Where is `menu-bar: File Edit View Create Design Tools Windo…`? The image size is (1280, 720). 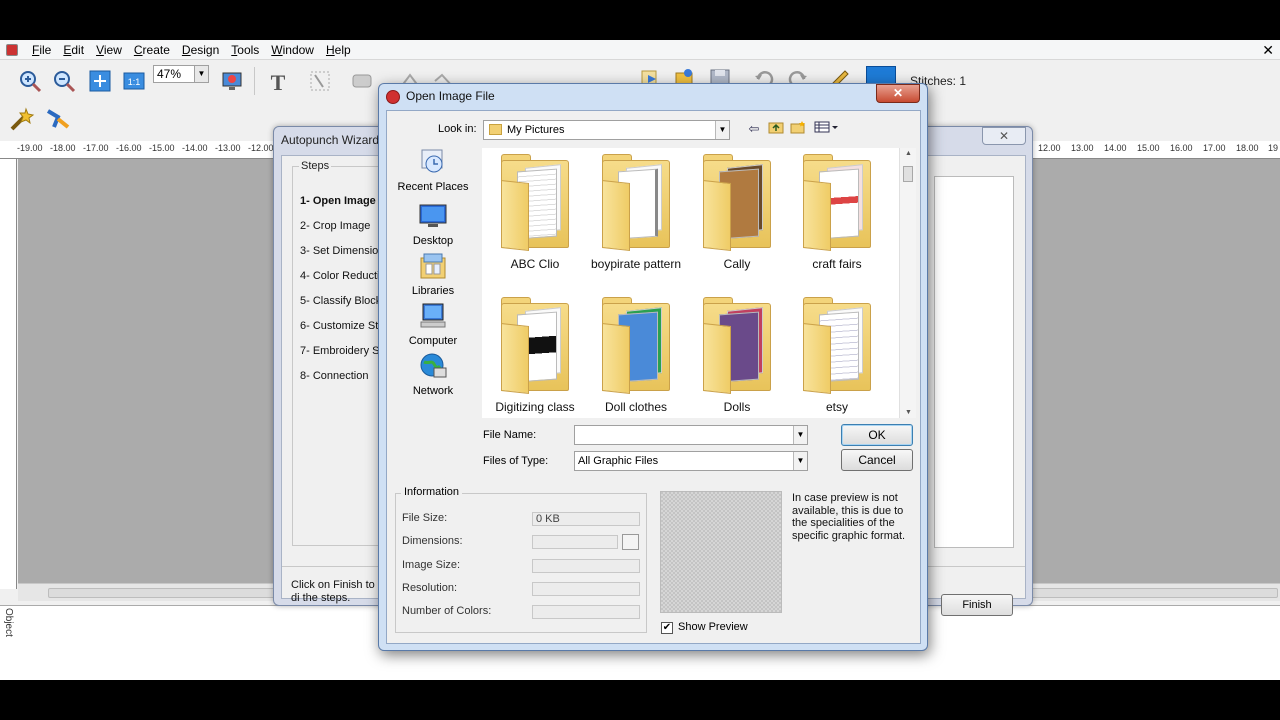 menu-bar: File Edit View Create Design Tools Windo… is located at coordinates (640, 50).